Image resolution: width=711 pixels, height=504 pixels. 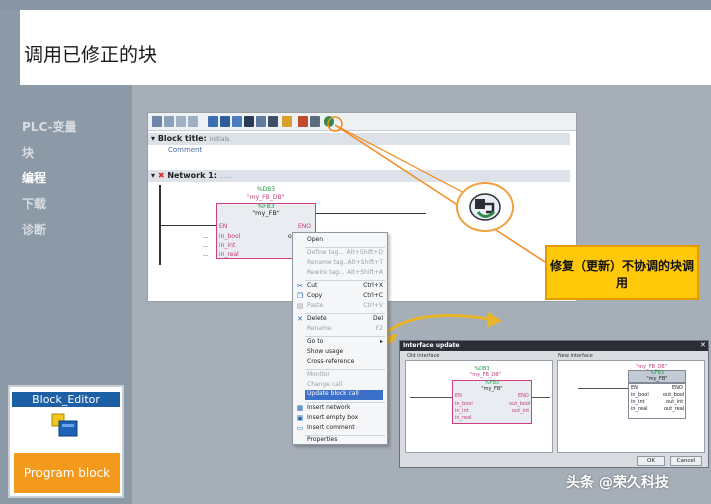 I want to click on menu-item-delete: Delete Del, so click(x=346, y=320).